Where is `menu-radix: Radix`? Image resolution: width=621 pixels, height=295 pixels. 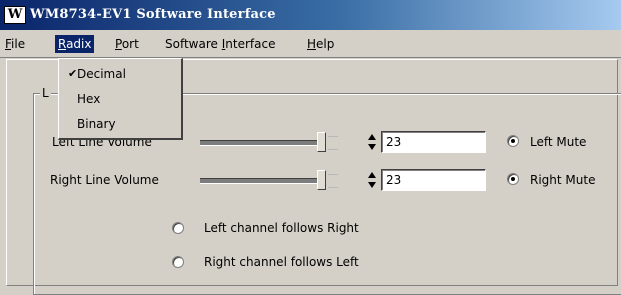
menu-radix: Radix is located at coordinates (75, 44).